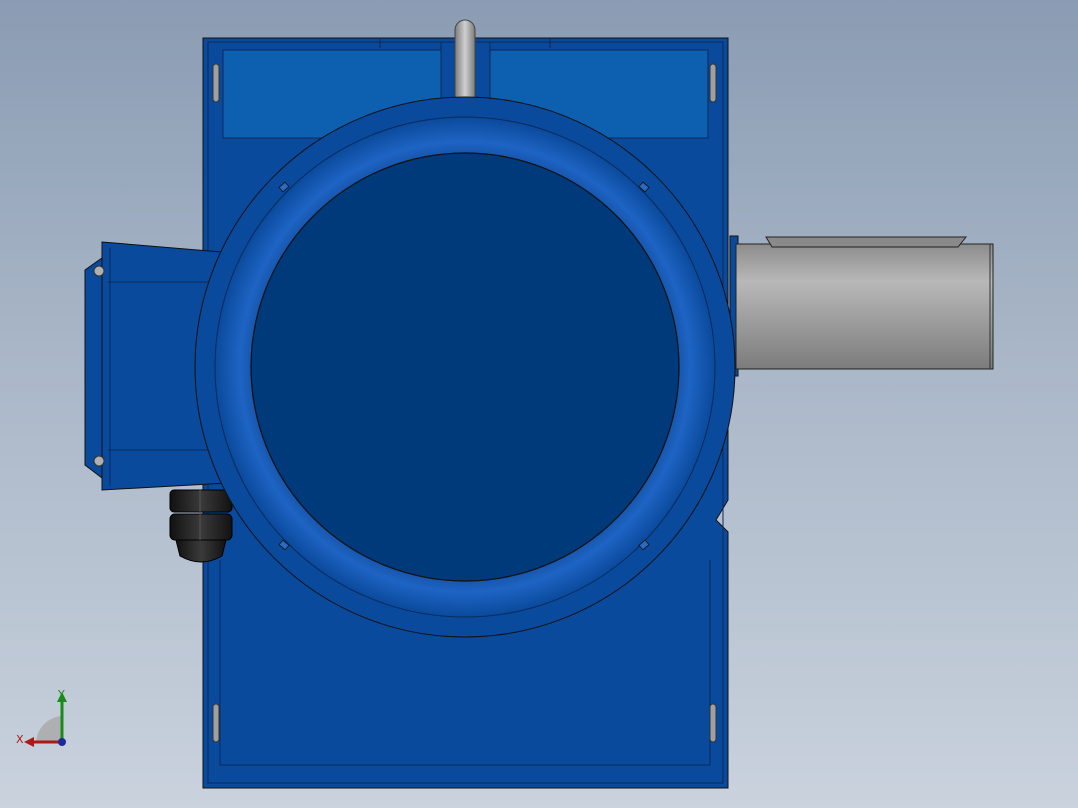 This screenshot has width=1078, height=808. What do you see at coordinates (62, 742) in the screenshot?
I see `z-axis-dot` at bounding box center [62, 742].